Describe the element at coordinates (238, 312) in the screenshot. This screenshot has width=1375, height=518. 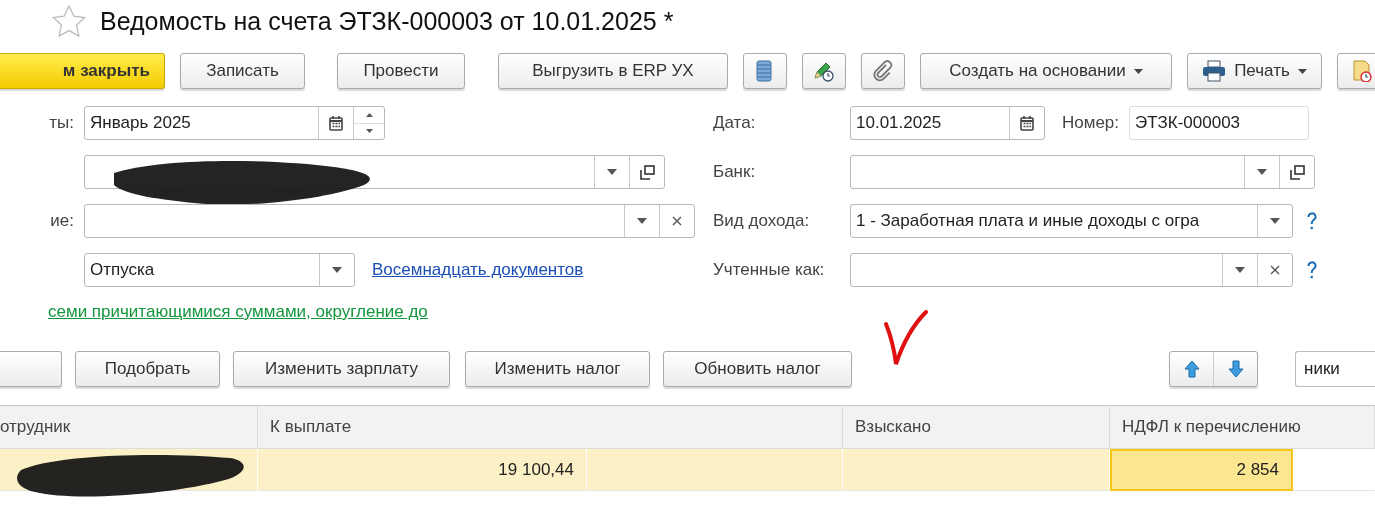
I see `payment-link: семи причитающимися суммами, округление до` at that location.